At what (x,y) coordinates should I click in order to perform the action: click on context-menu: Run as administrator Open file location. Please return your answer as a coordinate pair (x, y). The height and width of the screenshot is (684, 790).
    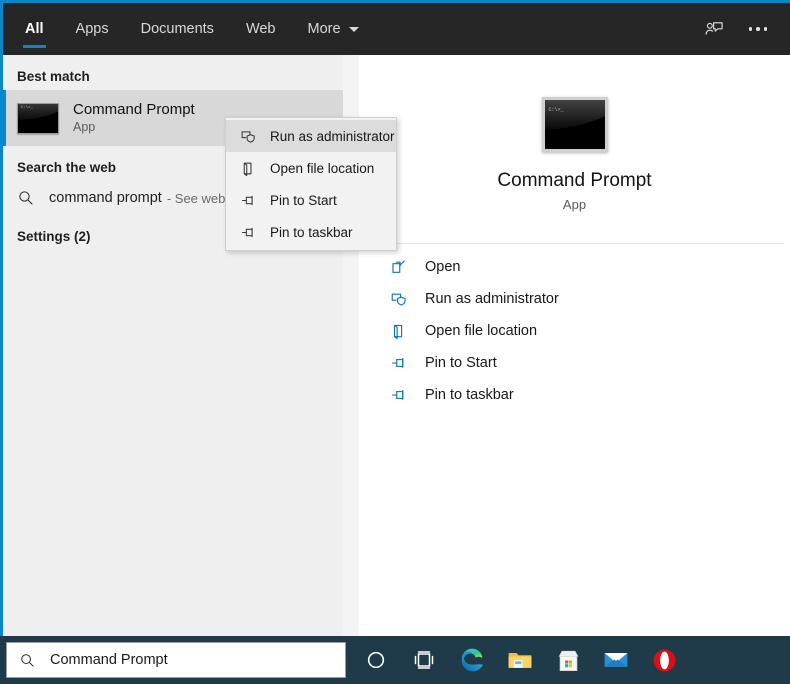
    Looking at the image, I should click on (311, 184).